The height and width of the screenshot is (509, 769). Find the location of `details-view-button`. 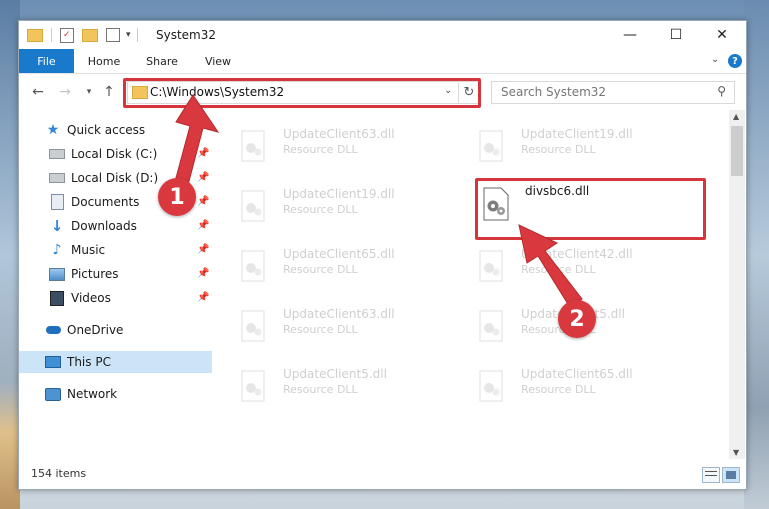

details-view-button is located at coordinates (711, 475).